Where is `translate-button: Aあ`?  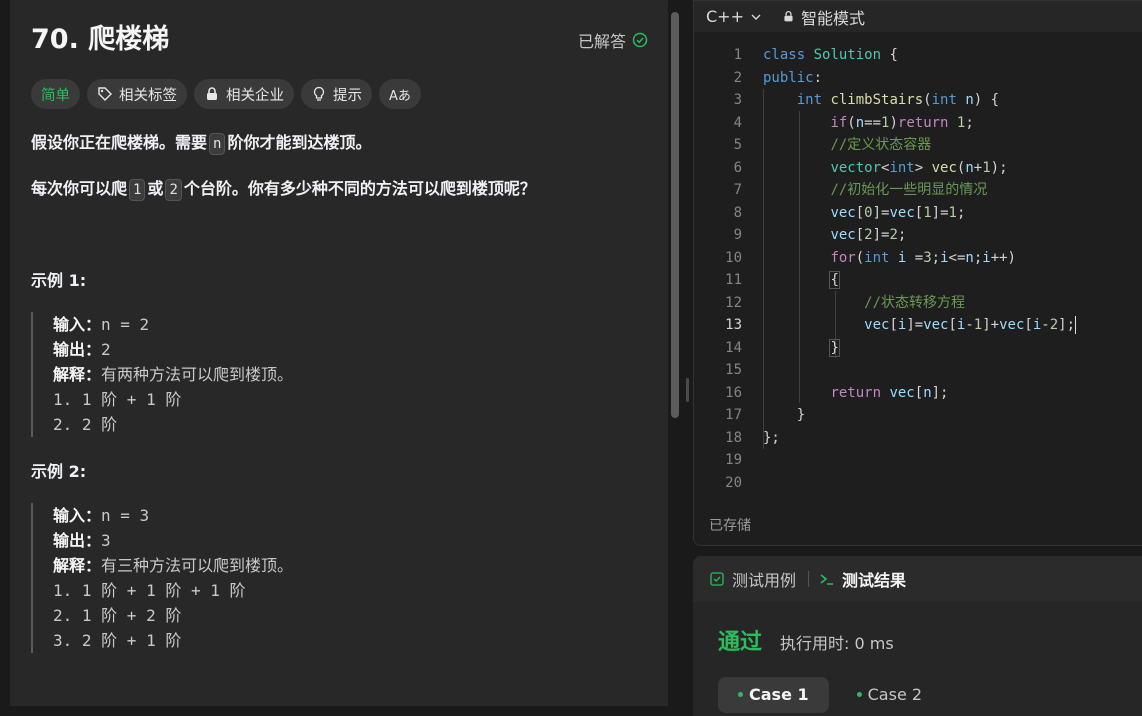 translate-button: Aあ is located at coordinates (400, 94).